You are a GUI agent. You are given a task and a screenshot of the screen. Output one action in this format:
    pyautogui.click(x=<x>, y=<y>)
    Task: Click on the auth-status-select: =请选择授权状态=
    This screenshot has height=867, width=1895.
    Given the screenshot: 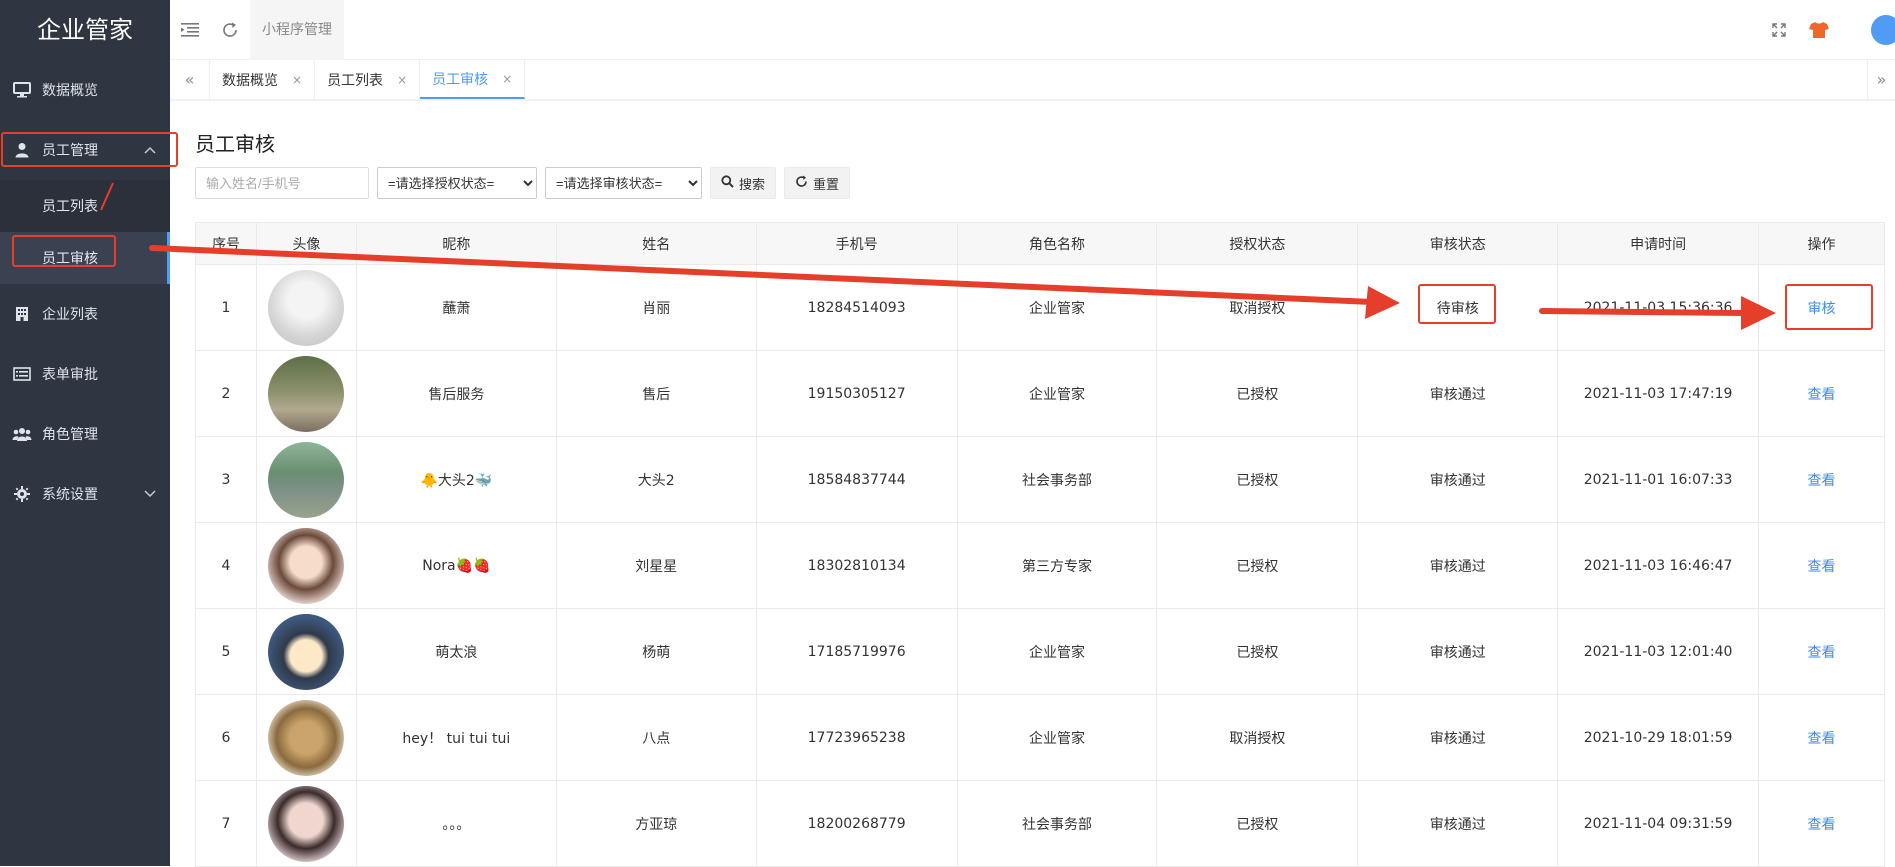 What is the action you would take?
    pyautogui.click(x=457, y=183)
    